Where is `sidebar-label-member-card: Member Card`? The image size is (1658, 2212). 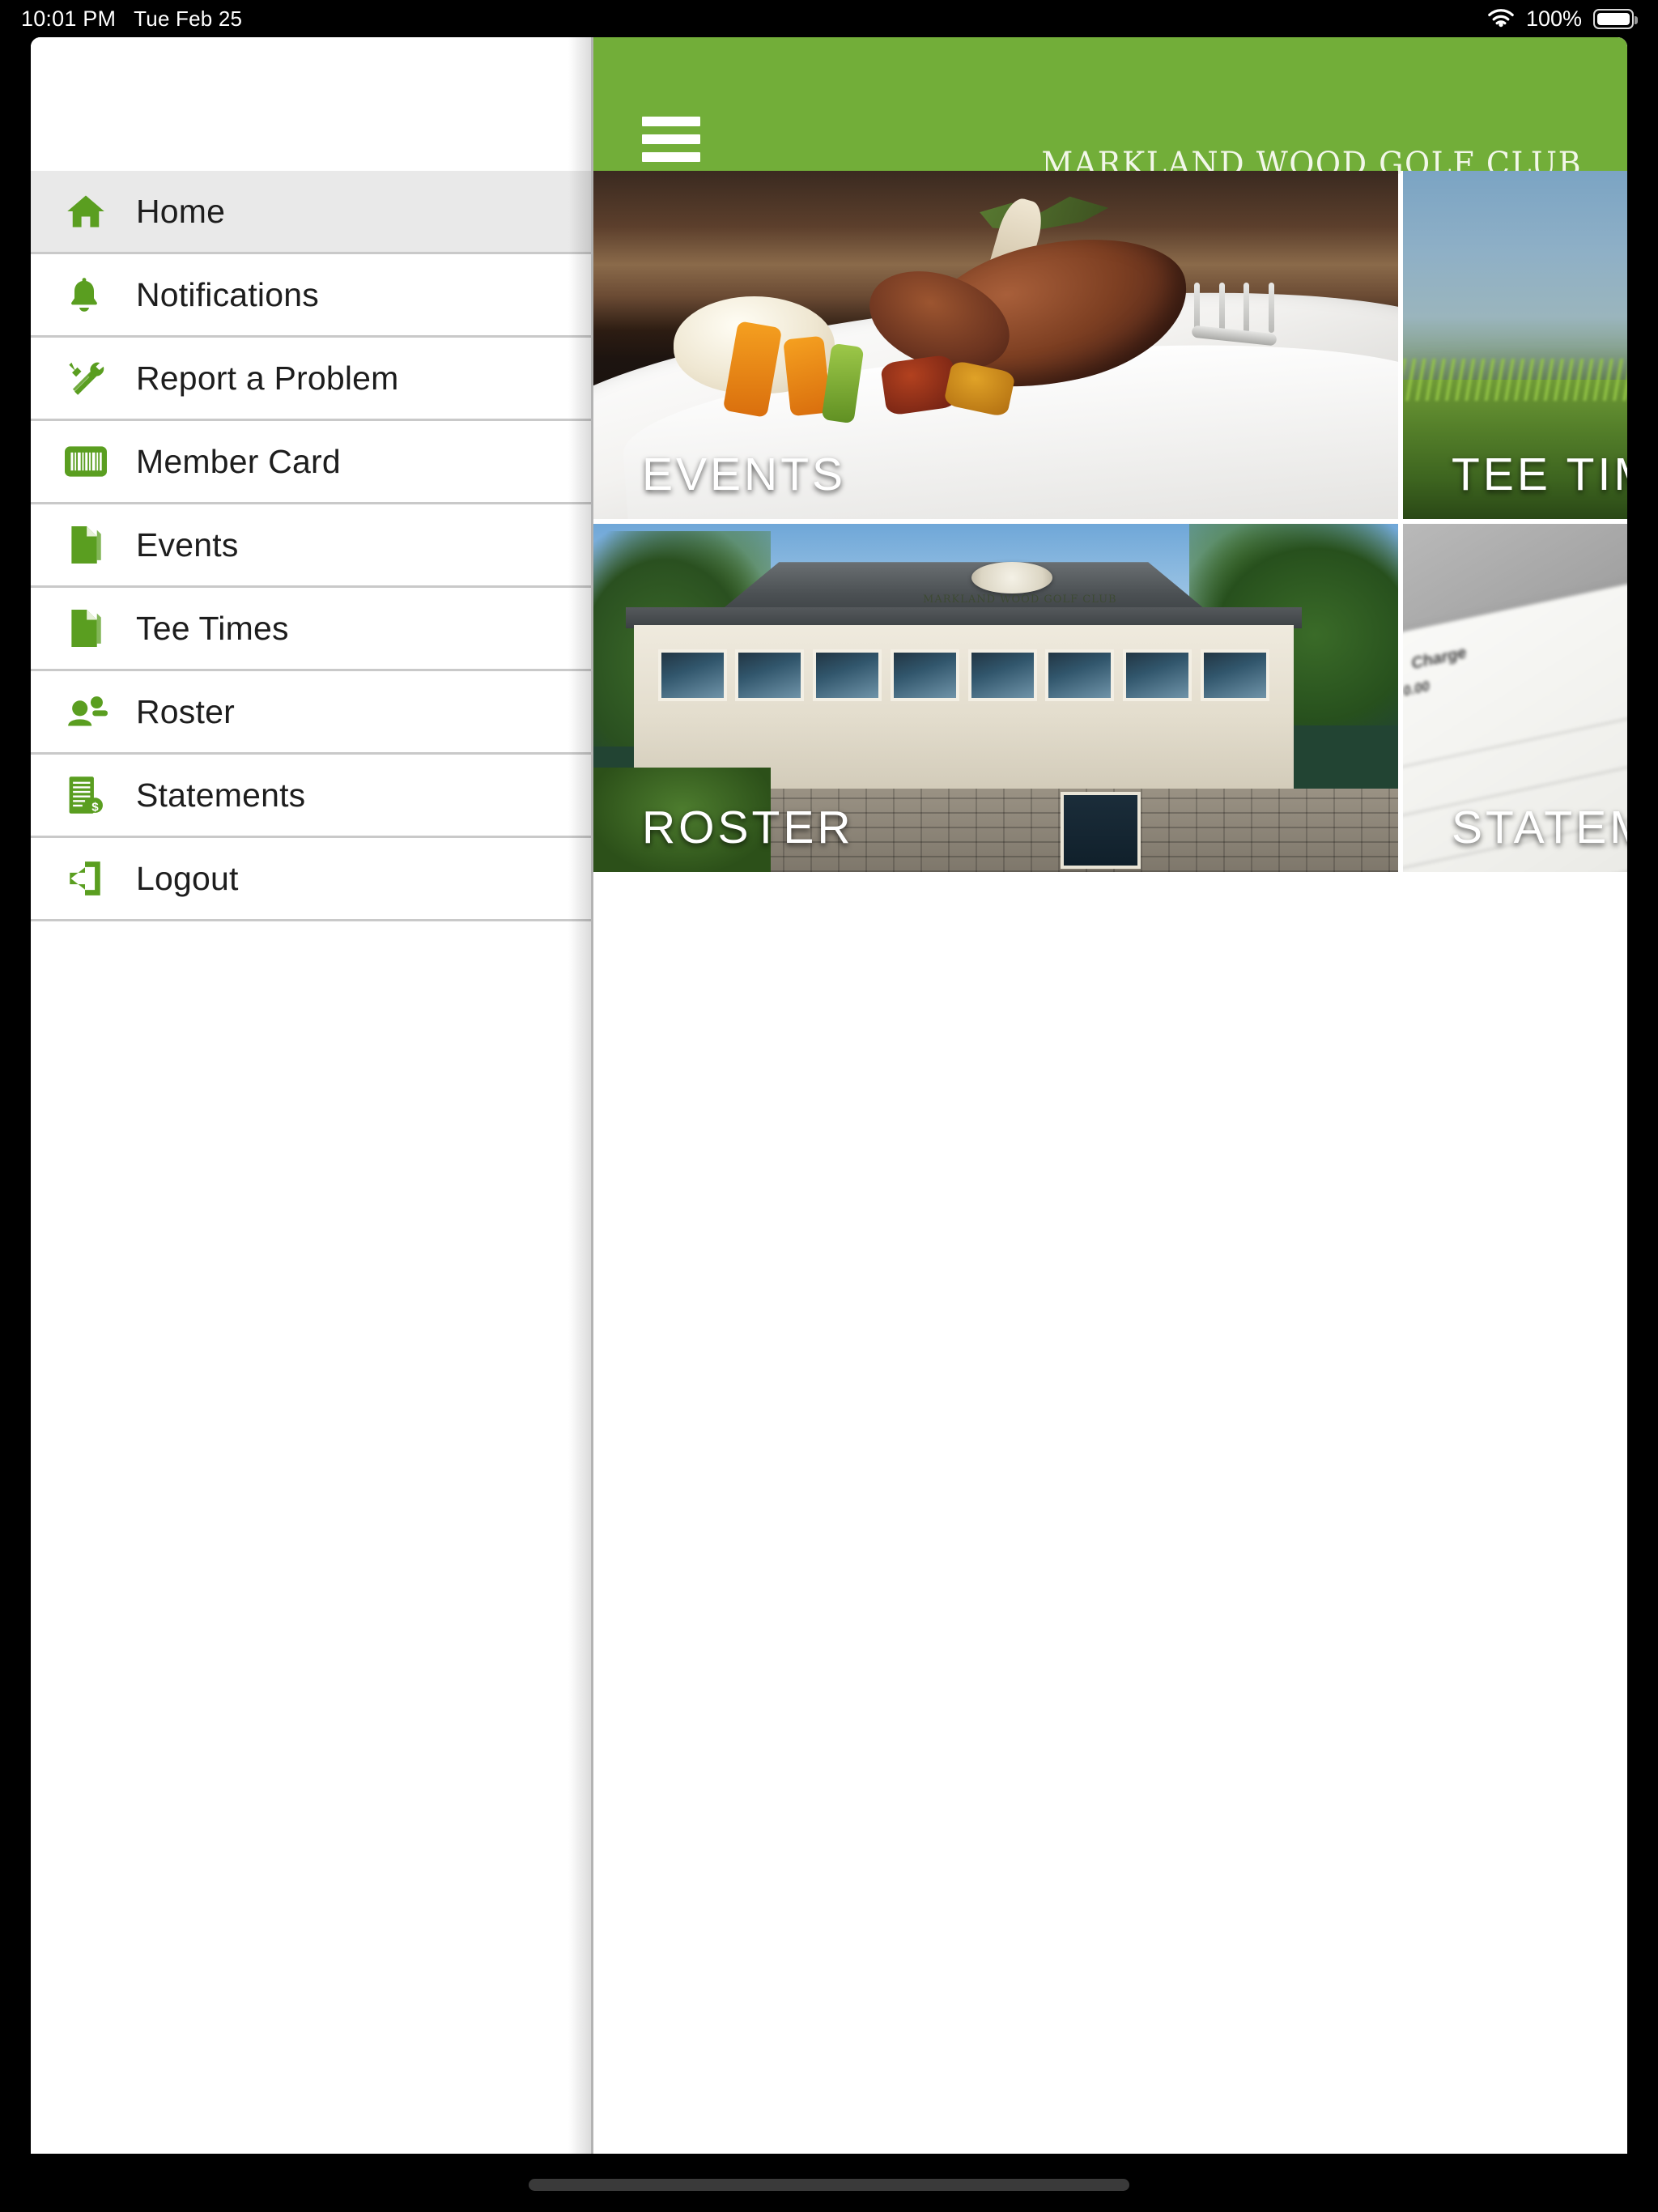
sidebar-label-member-card: Member Card is located at coordinates (238, 461).